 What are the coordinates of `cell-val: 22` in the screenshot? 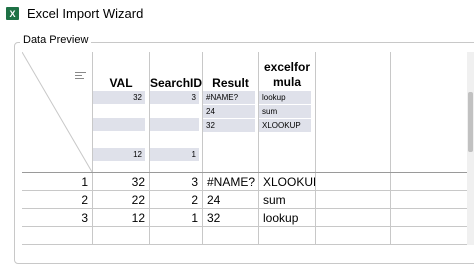 It's located at (121, 200).